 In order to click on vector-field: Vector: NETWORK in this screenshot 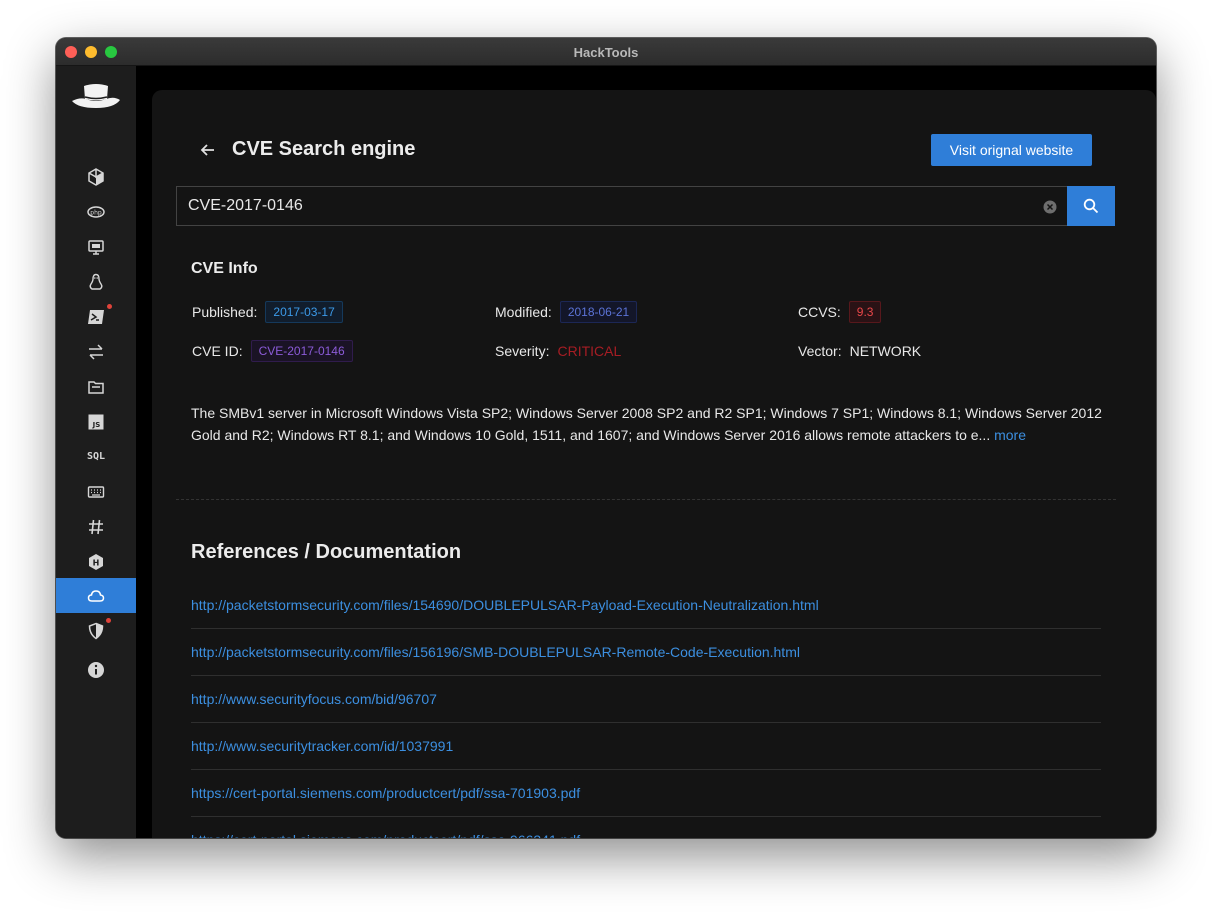, I will do `click(860, 351)`.